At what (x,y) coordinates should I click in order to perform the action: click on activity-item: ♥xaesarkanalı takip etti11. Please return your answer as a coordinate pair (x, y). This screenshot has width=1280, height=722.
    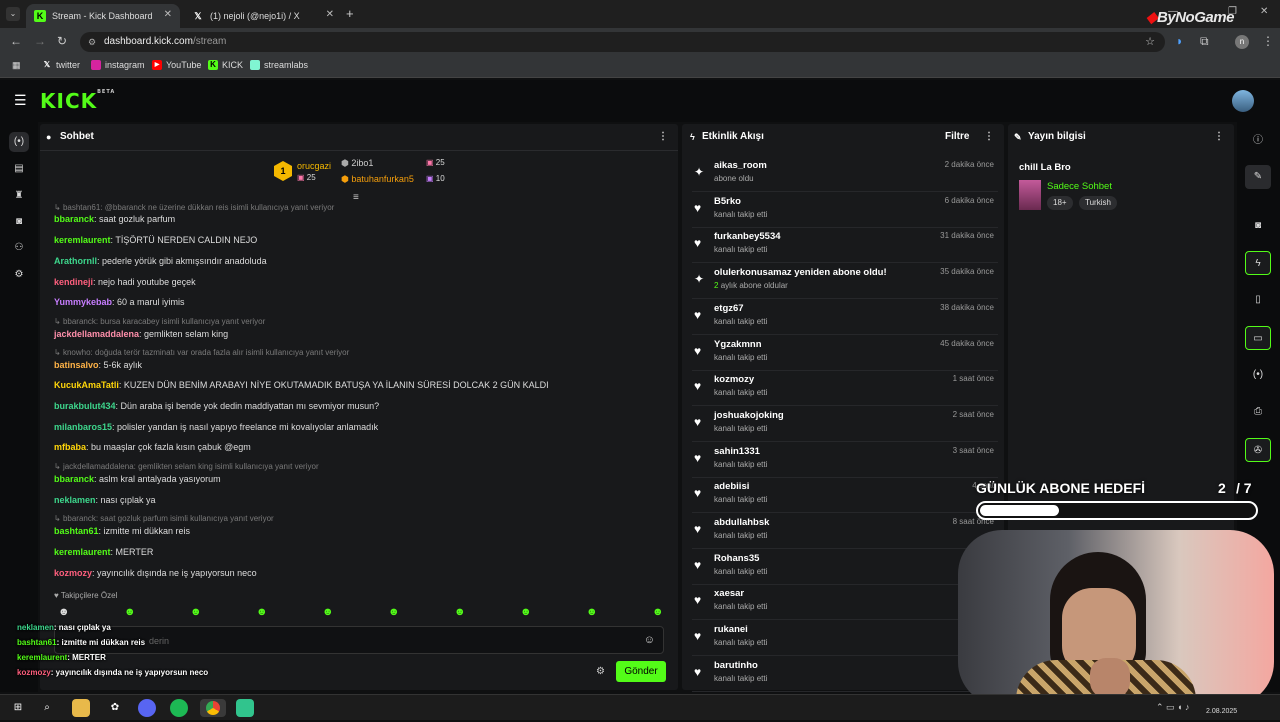
    Looking at the image, I should click on (845, 603).